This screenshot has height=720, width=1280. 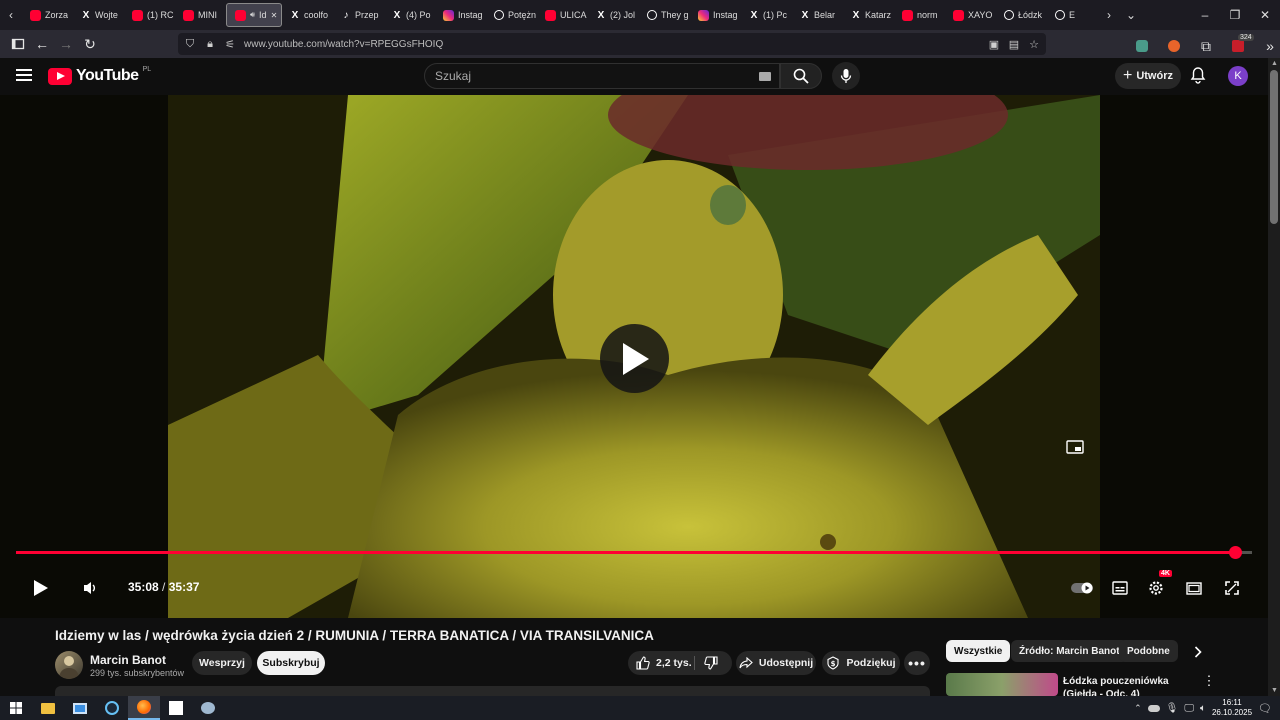 I want to click on browser-tab: E, so click(x=1072, y=15).